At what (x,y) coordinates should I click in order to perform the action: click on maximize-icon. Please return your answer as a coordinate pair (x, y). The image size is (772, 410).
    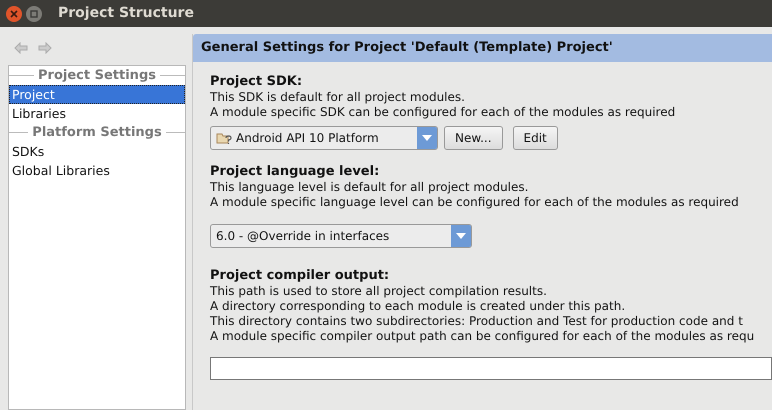
    Looking at the image, I should click on (34, 14).